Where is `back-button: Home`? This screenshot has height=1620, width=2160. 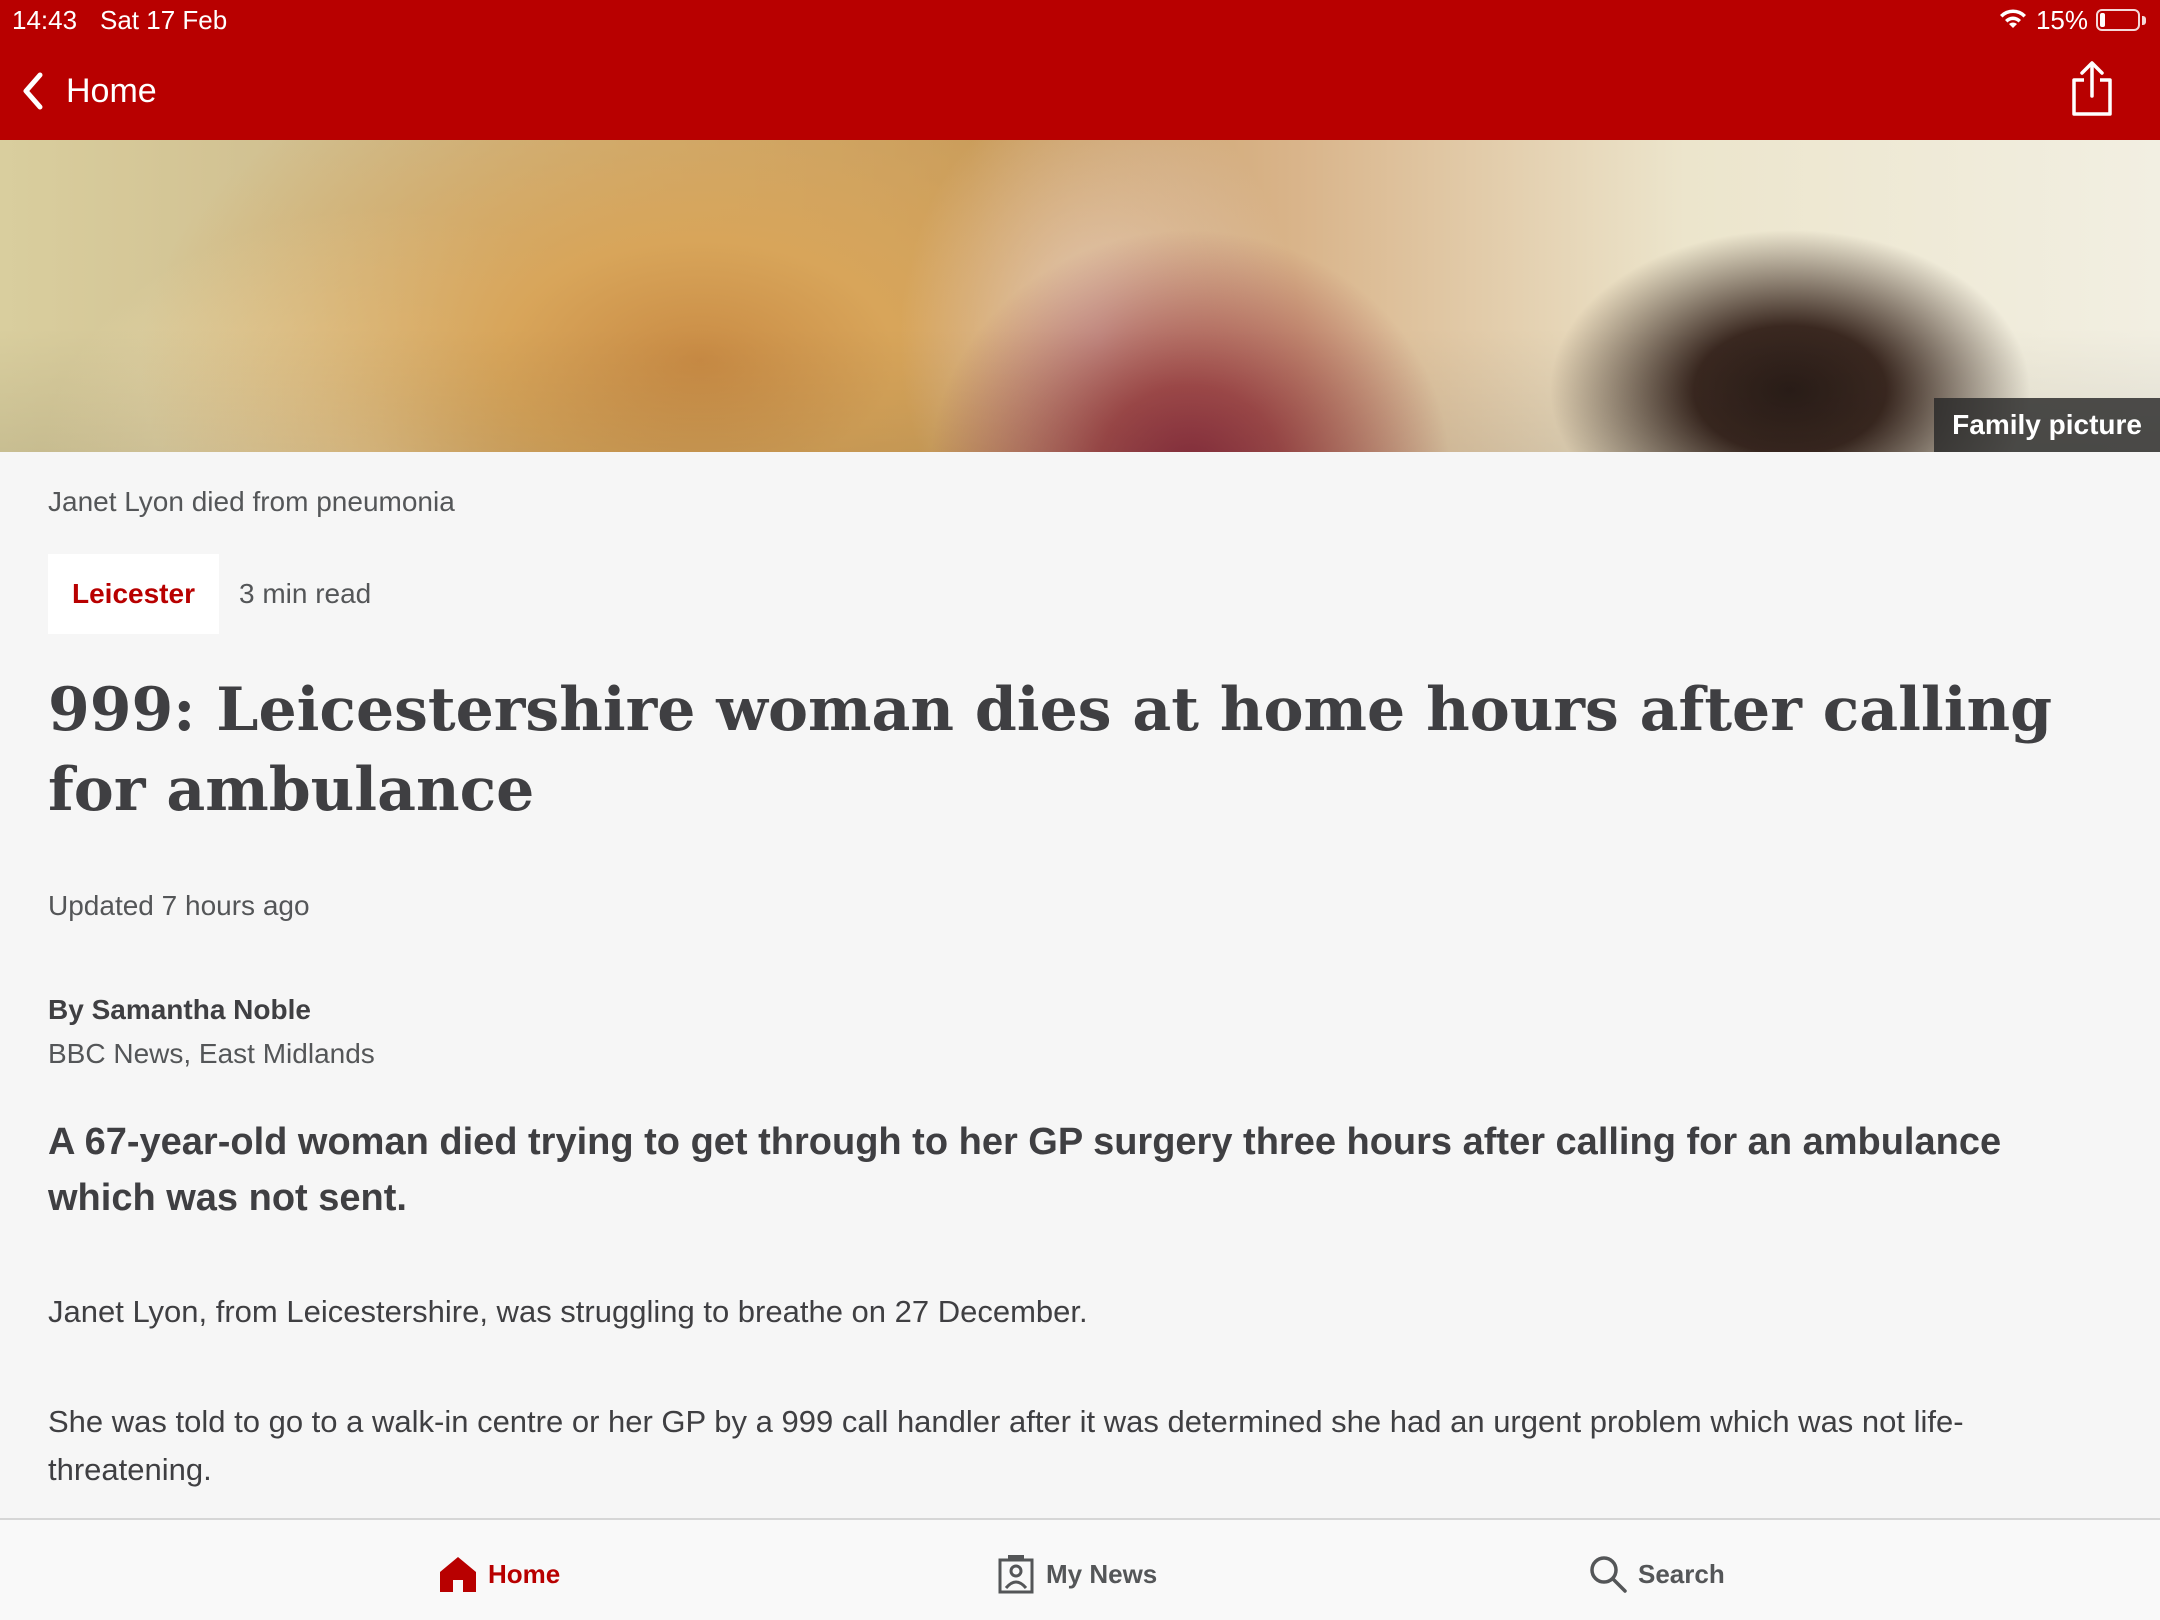
back-button: Home is located at coordinates (88, 91).